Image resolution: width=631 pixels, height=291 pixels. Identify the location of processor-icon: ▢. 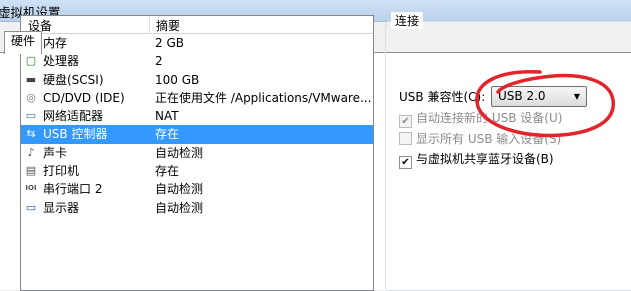
(31, 61).